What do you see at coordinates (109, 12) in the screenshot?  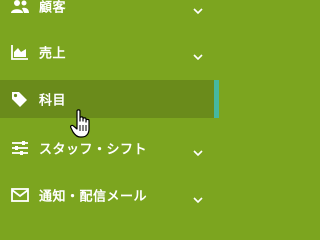 I see `sidebar-item-customers: 顧客` at bounding box center [109, 12].